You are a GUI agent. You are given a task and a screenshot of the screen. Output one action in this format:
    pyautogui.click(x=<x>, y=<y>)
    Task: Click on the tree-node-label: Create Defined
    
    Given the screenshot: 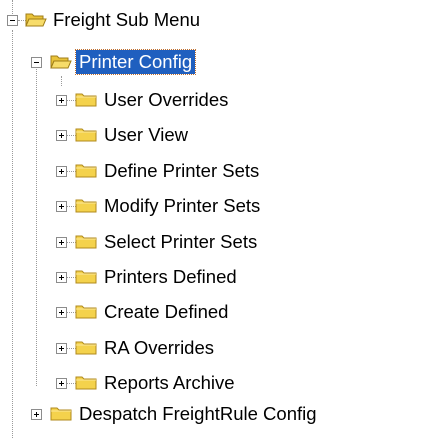 What is the action you would take?
    pyautogui.click(x=166, y=311)
    